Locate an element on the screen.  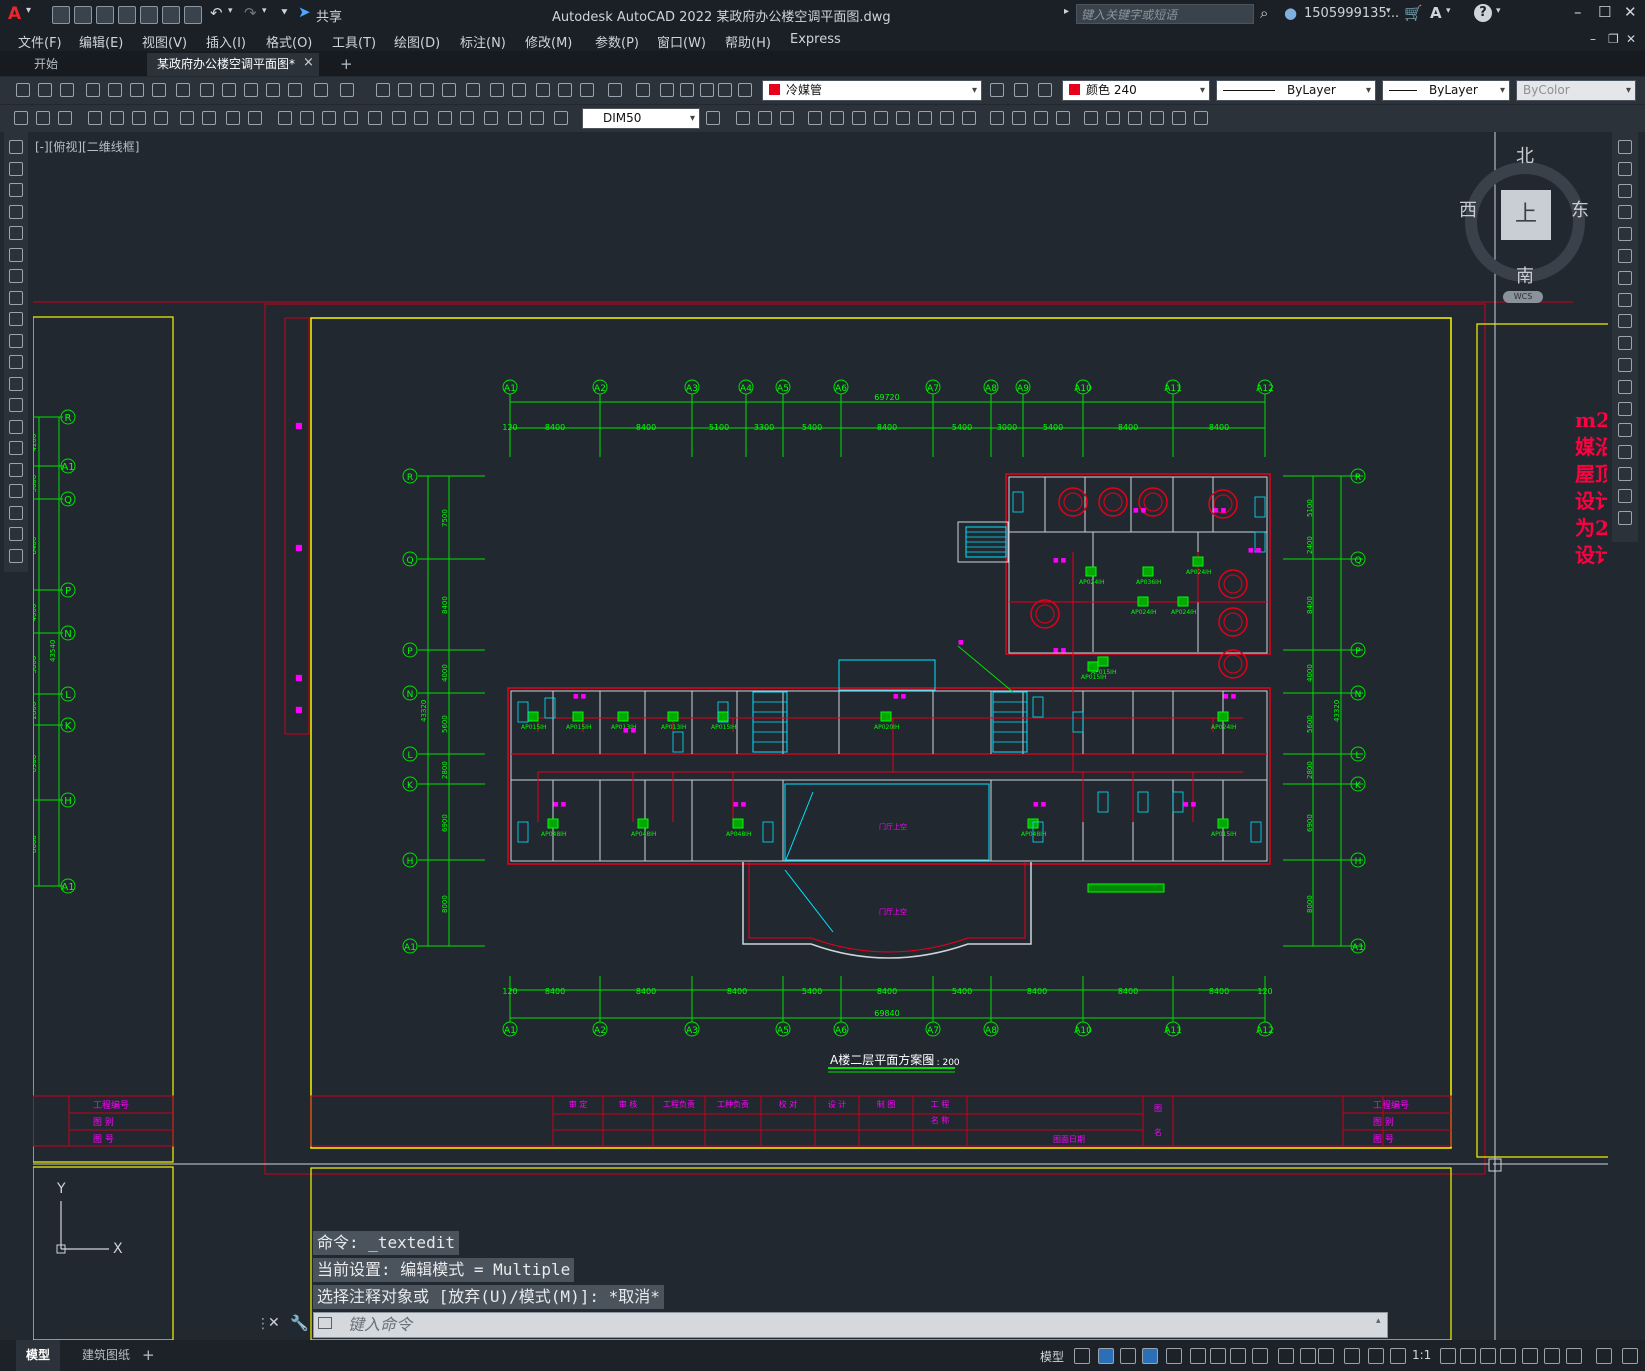
move-icon is located at coordinates (1625, 256).